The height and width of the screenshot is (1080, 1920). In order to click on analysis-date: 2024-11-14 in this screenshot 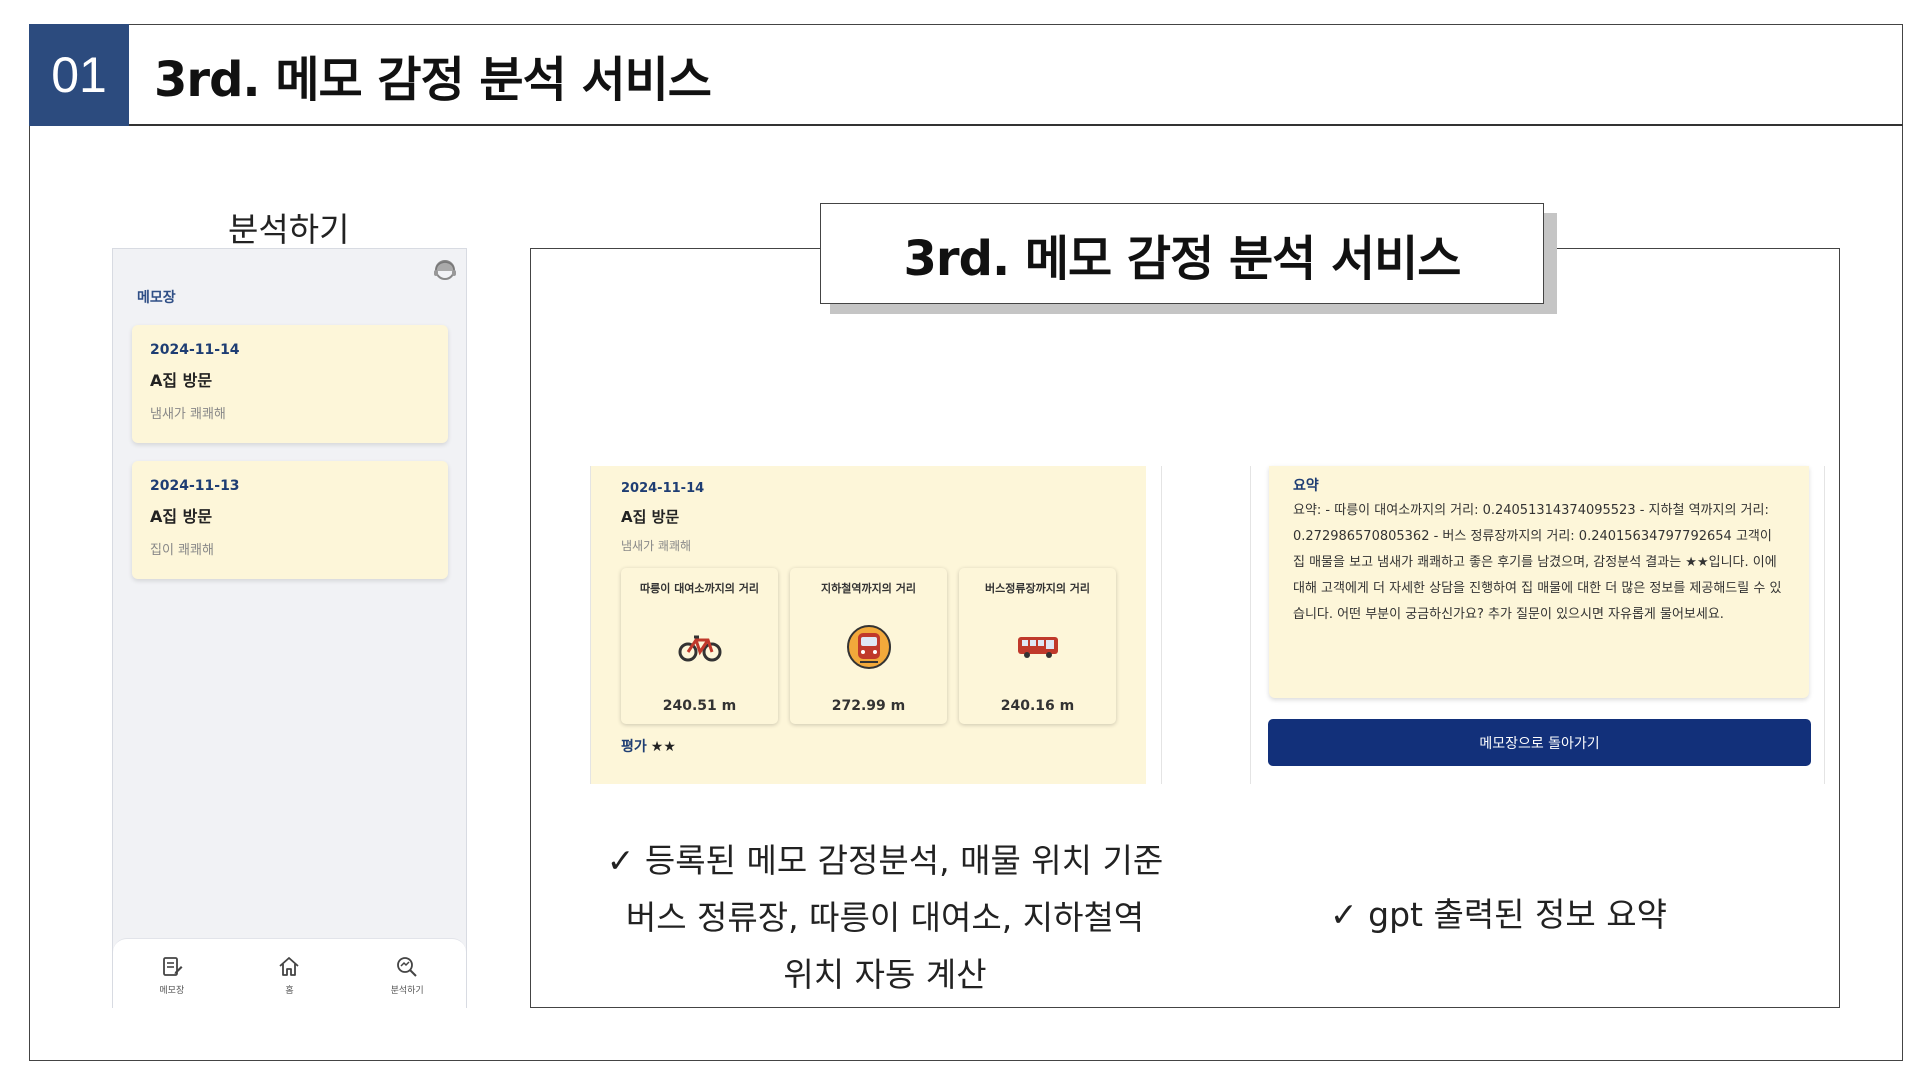, I will do `click(663, 488)`.